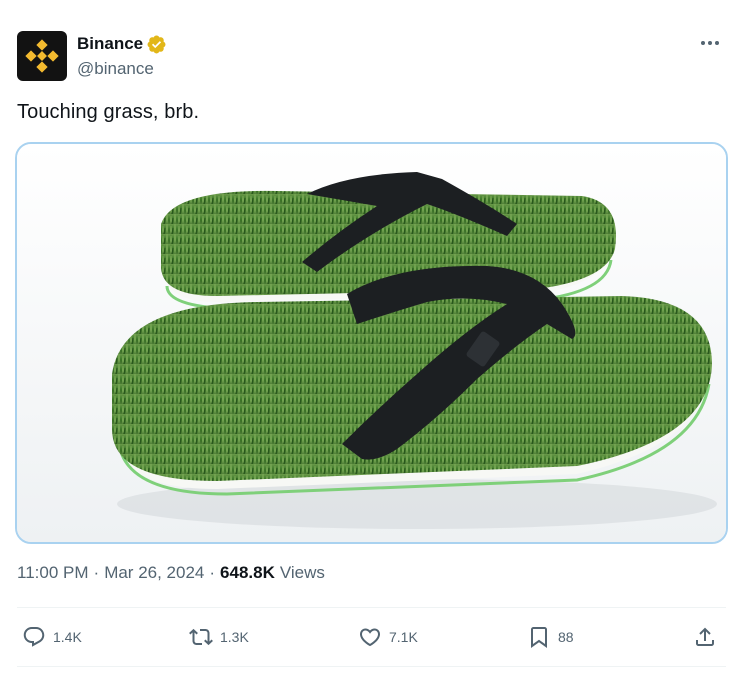 The height and width of the screenshot is (680, 747). What do you see at coordinates (201, 637) in the screenshot?
I see `repost-icon` at bounding box center [201, 637].